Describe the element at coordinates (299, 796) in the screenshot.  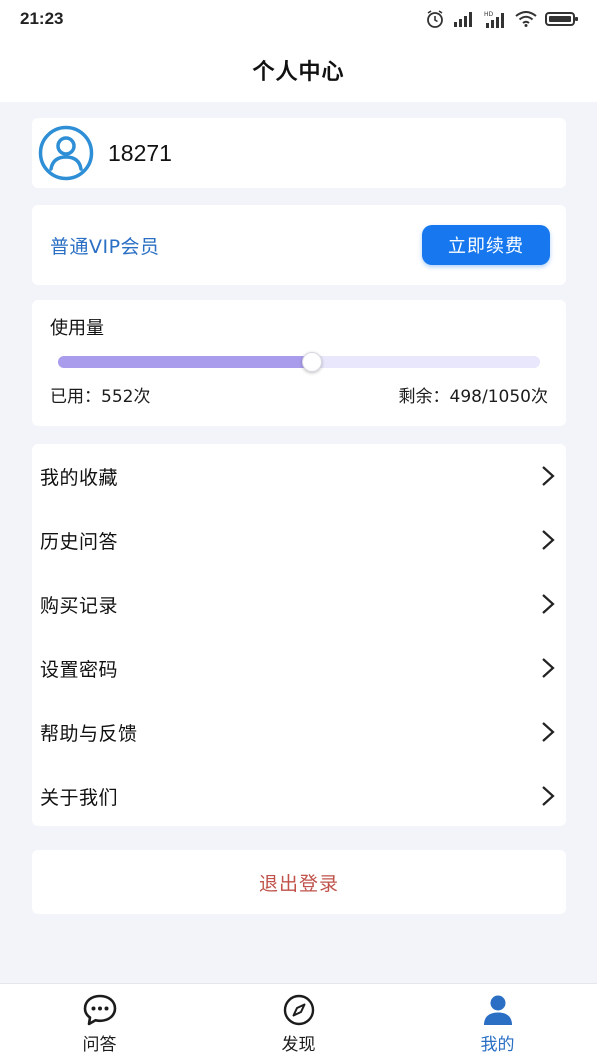
I see `menu-item-about-us: 关于我们` at that location.